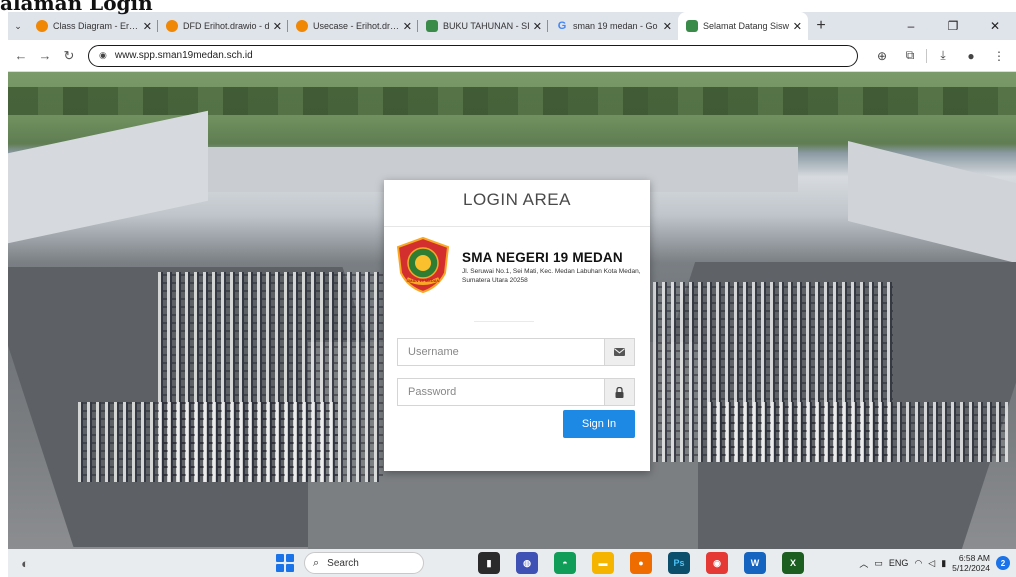  I want to click on envelope-icon, so click(619, 352).